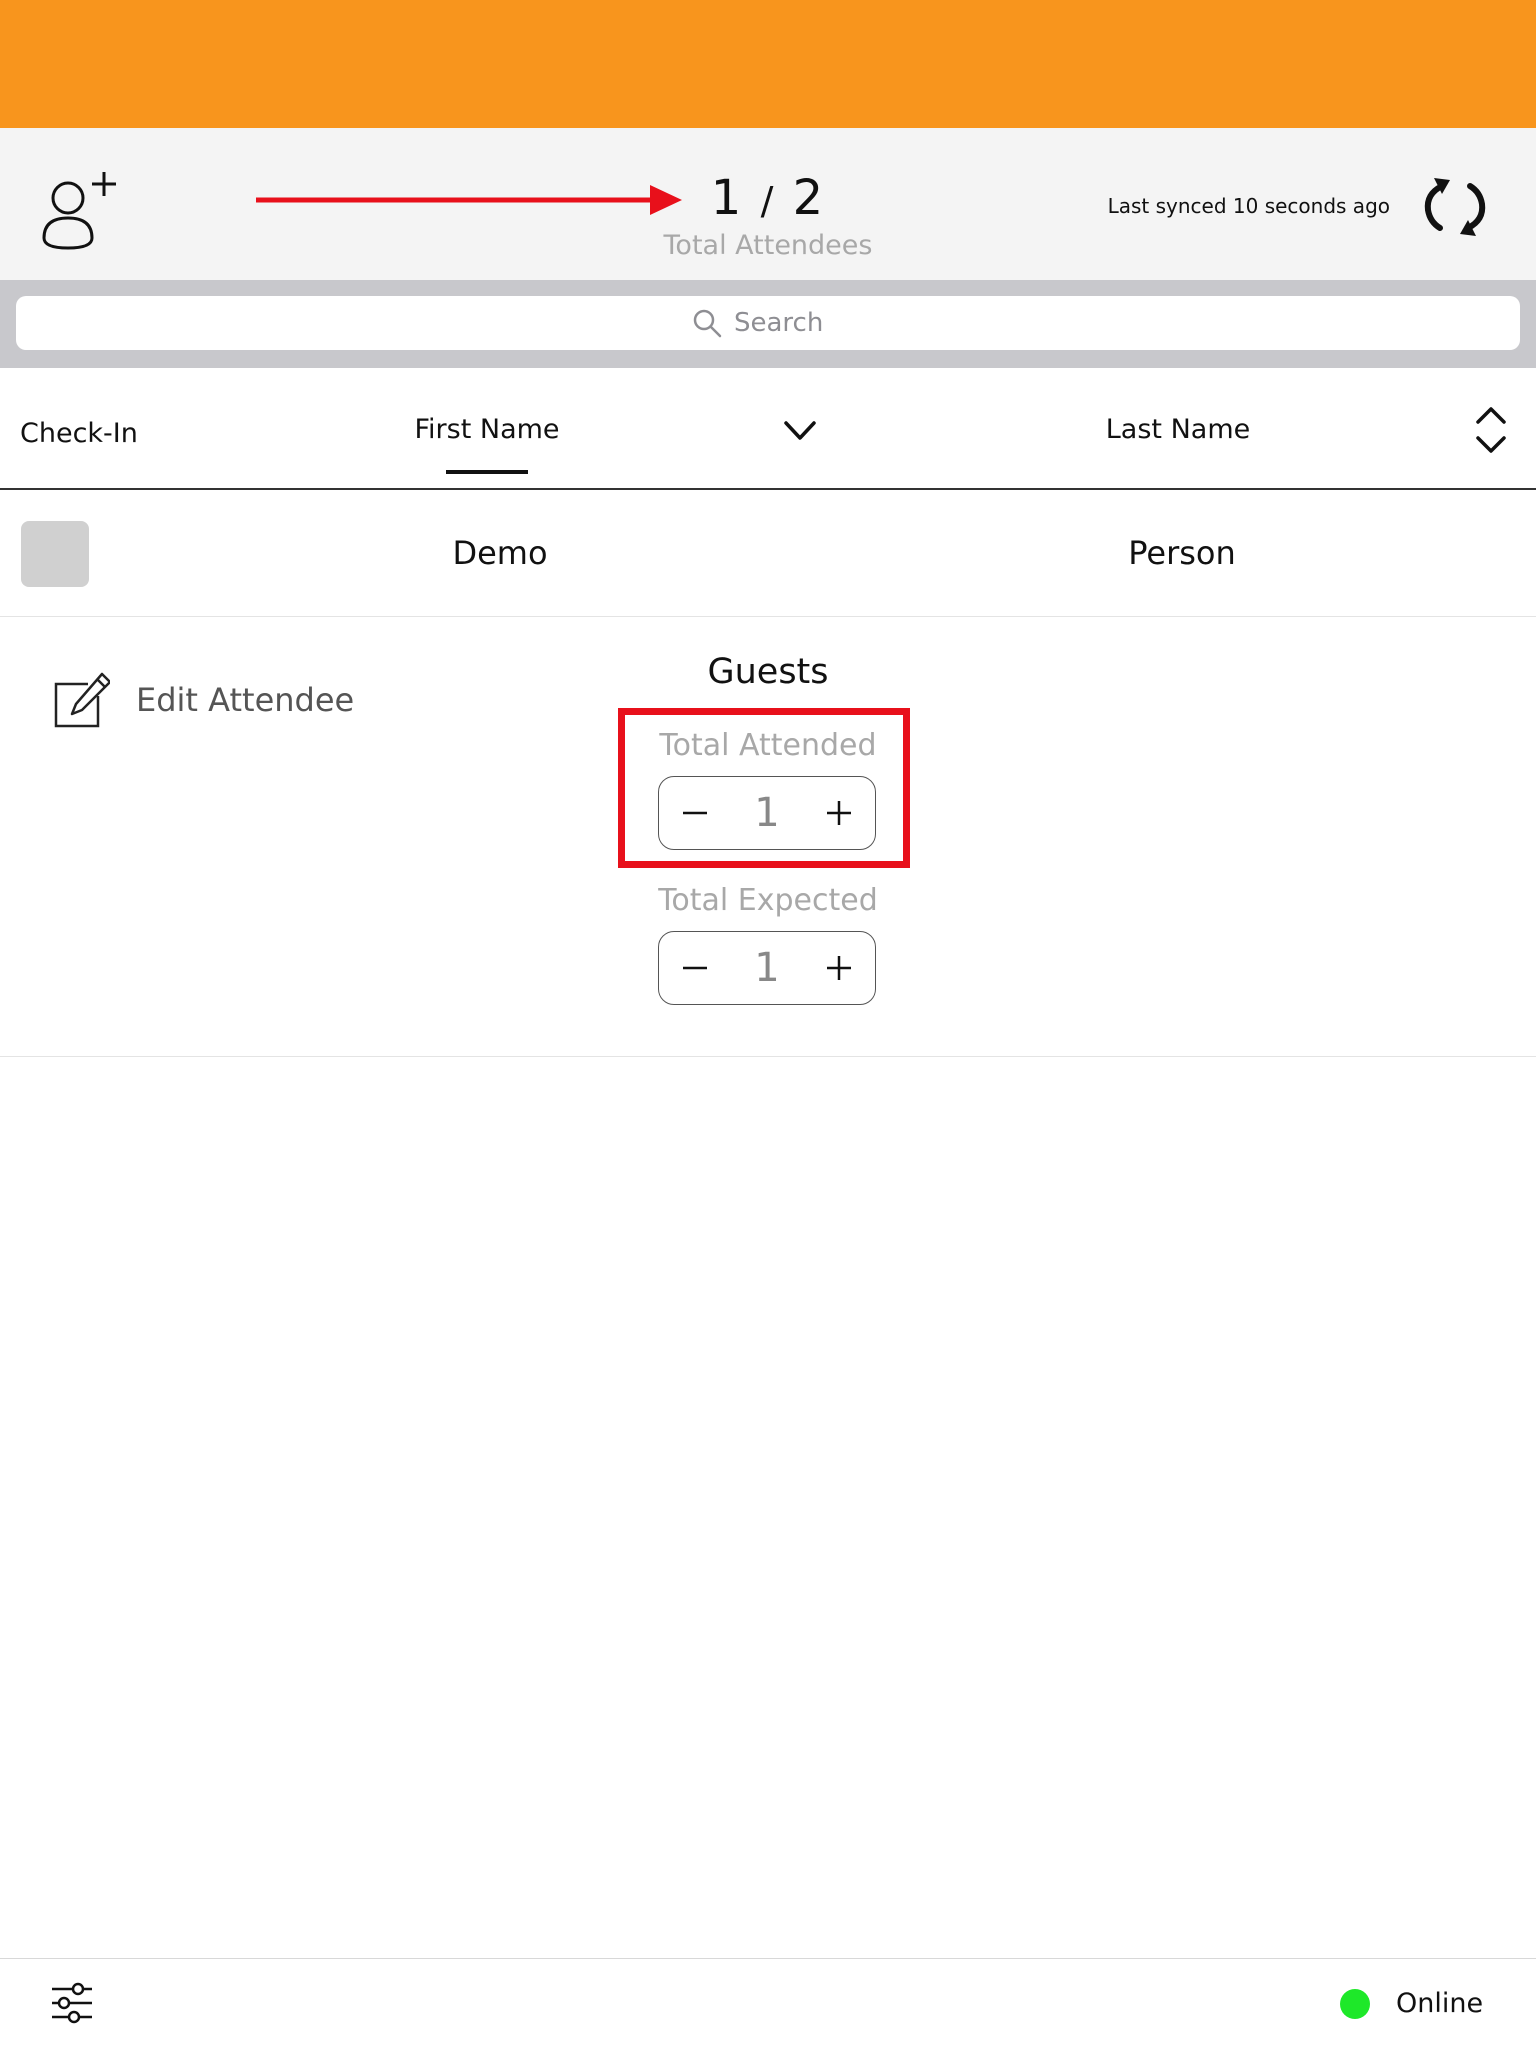 The height and width of the screenshot is (2049, 1536). I want to click on active-sort-indicator, so click(487, 472).